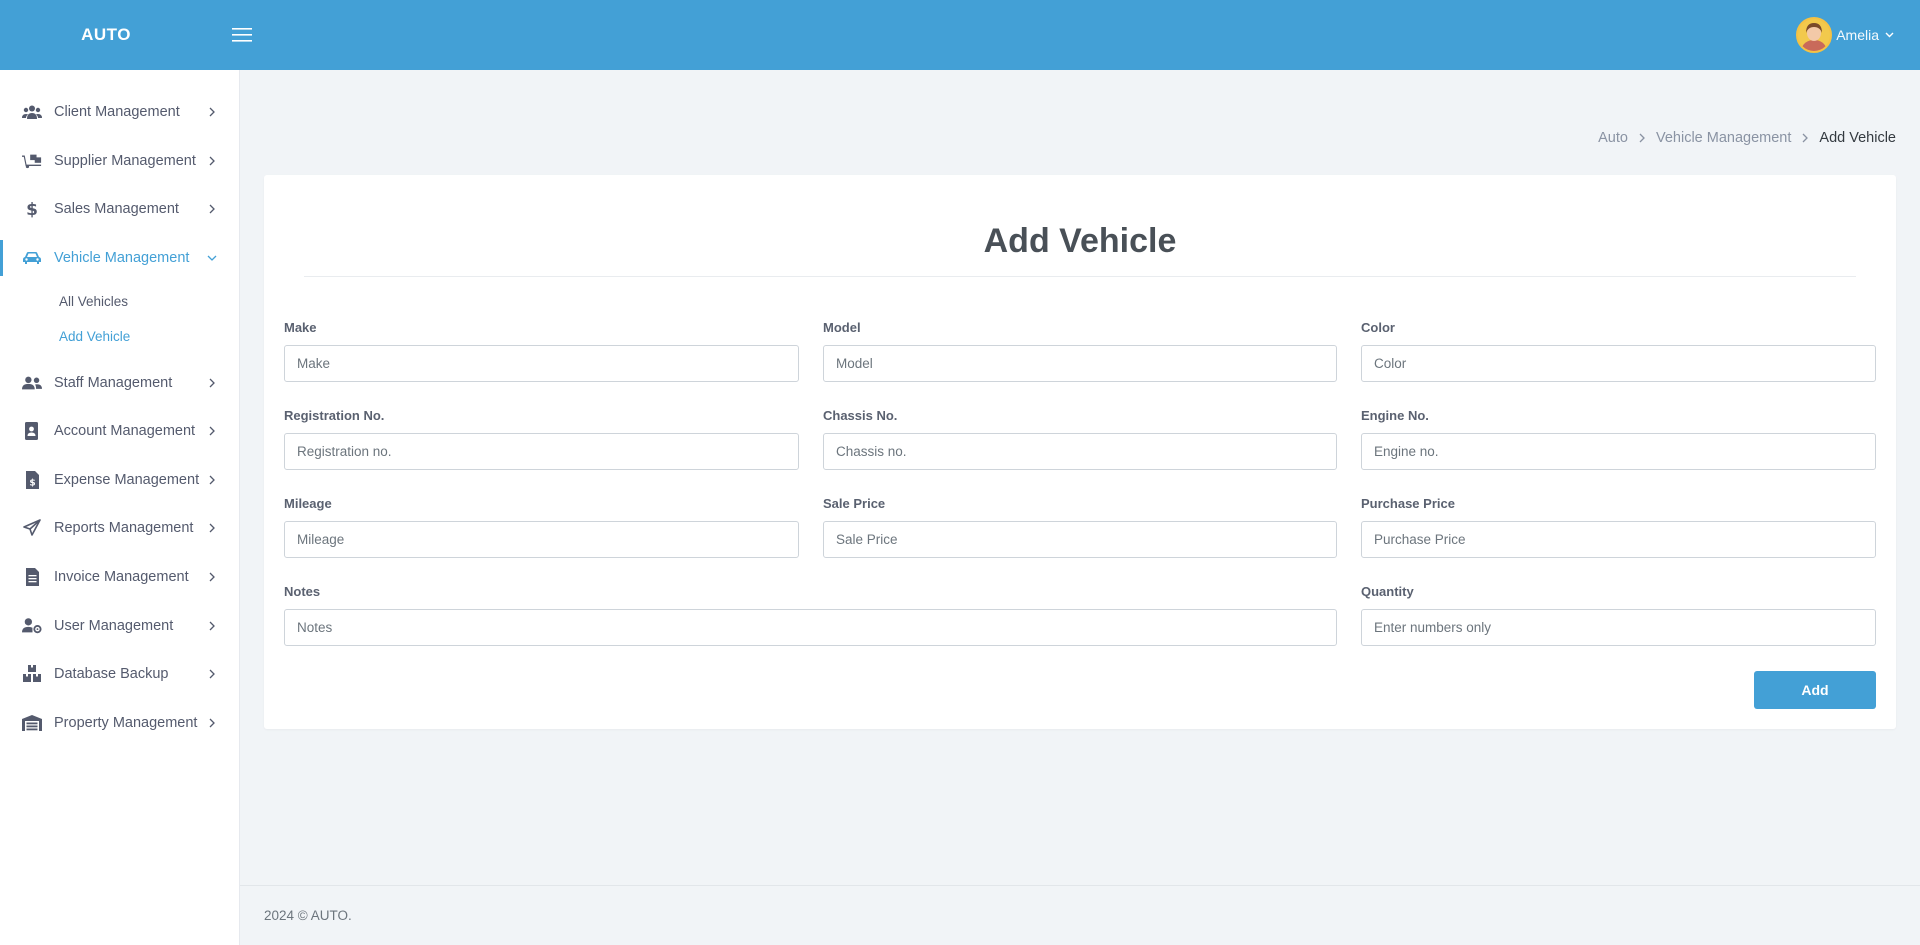  Describe the element at coordinates (1723, 138) in the screenshot. I see `breadcrumb-vehicle-management: Vehicle Management` at that location.